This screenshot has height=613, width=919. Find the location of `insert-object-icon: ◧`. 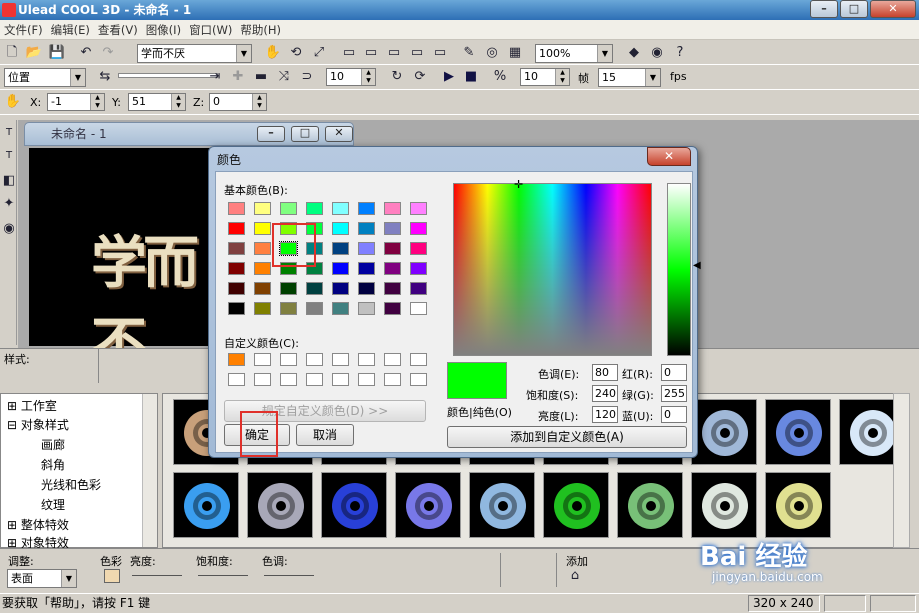

insert-object-icon: ◧ is located at coordinates (9, 181).